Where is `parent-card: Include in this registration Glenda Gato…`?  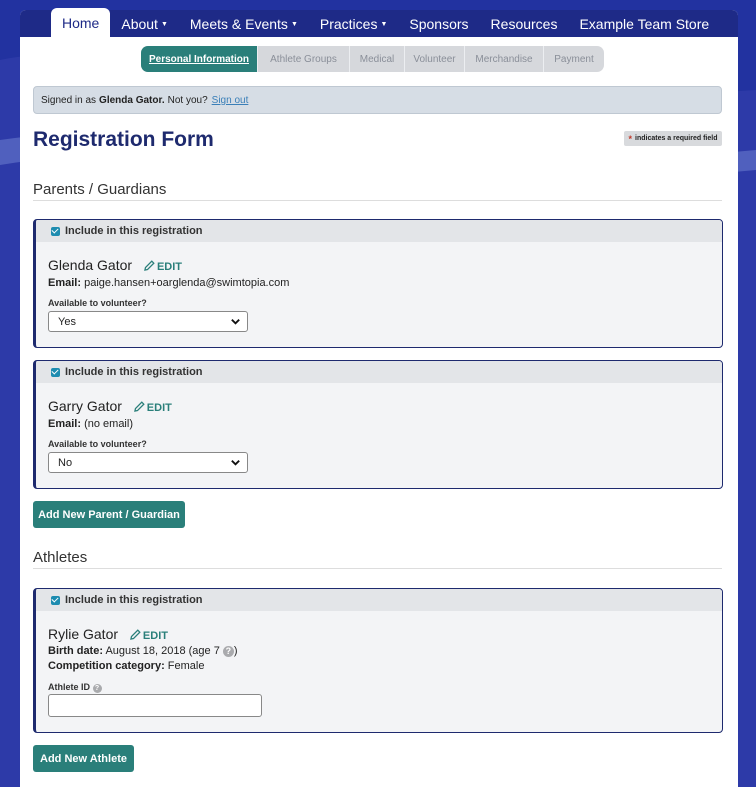 parent-card: Include in this registration Glenda Gato… is located at coordinates (378, 283).